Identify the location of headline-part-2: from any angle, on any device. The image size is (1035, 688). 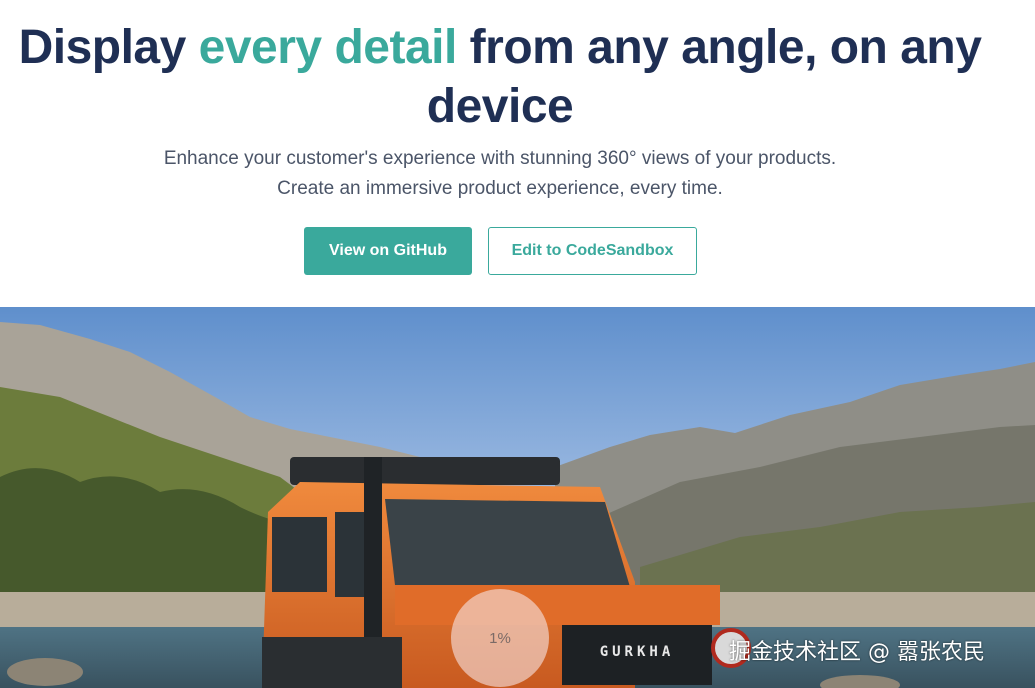
(704, 77).